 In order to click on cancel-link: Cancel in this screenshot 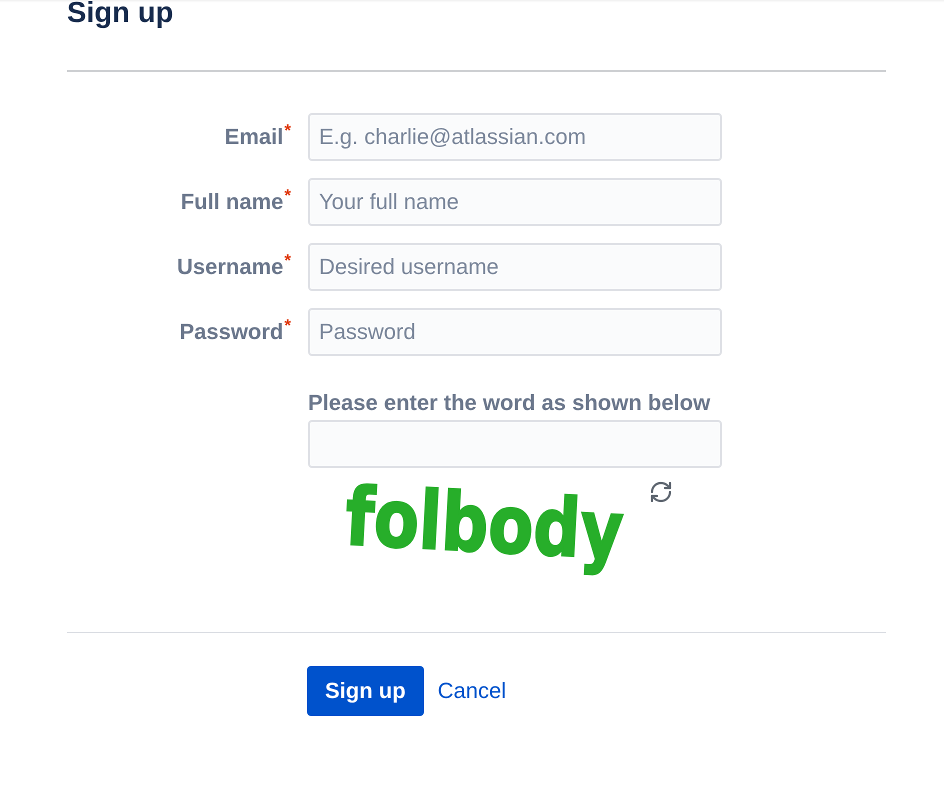, I will do `click(472, 691)`.